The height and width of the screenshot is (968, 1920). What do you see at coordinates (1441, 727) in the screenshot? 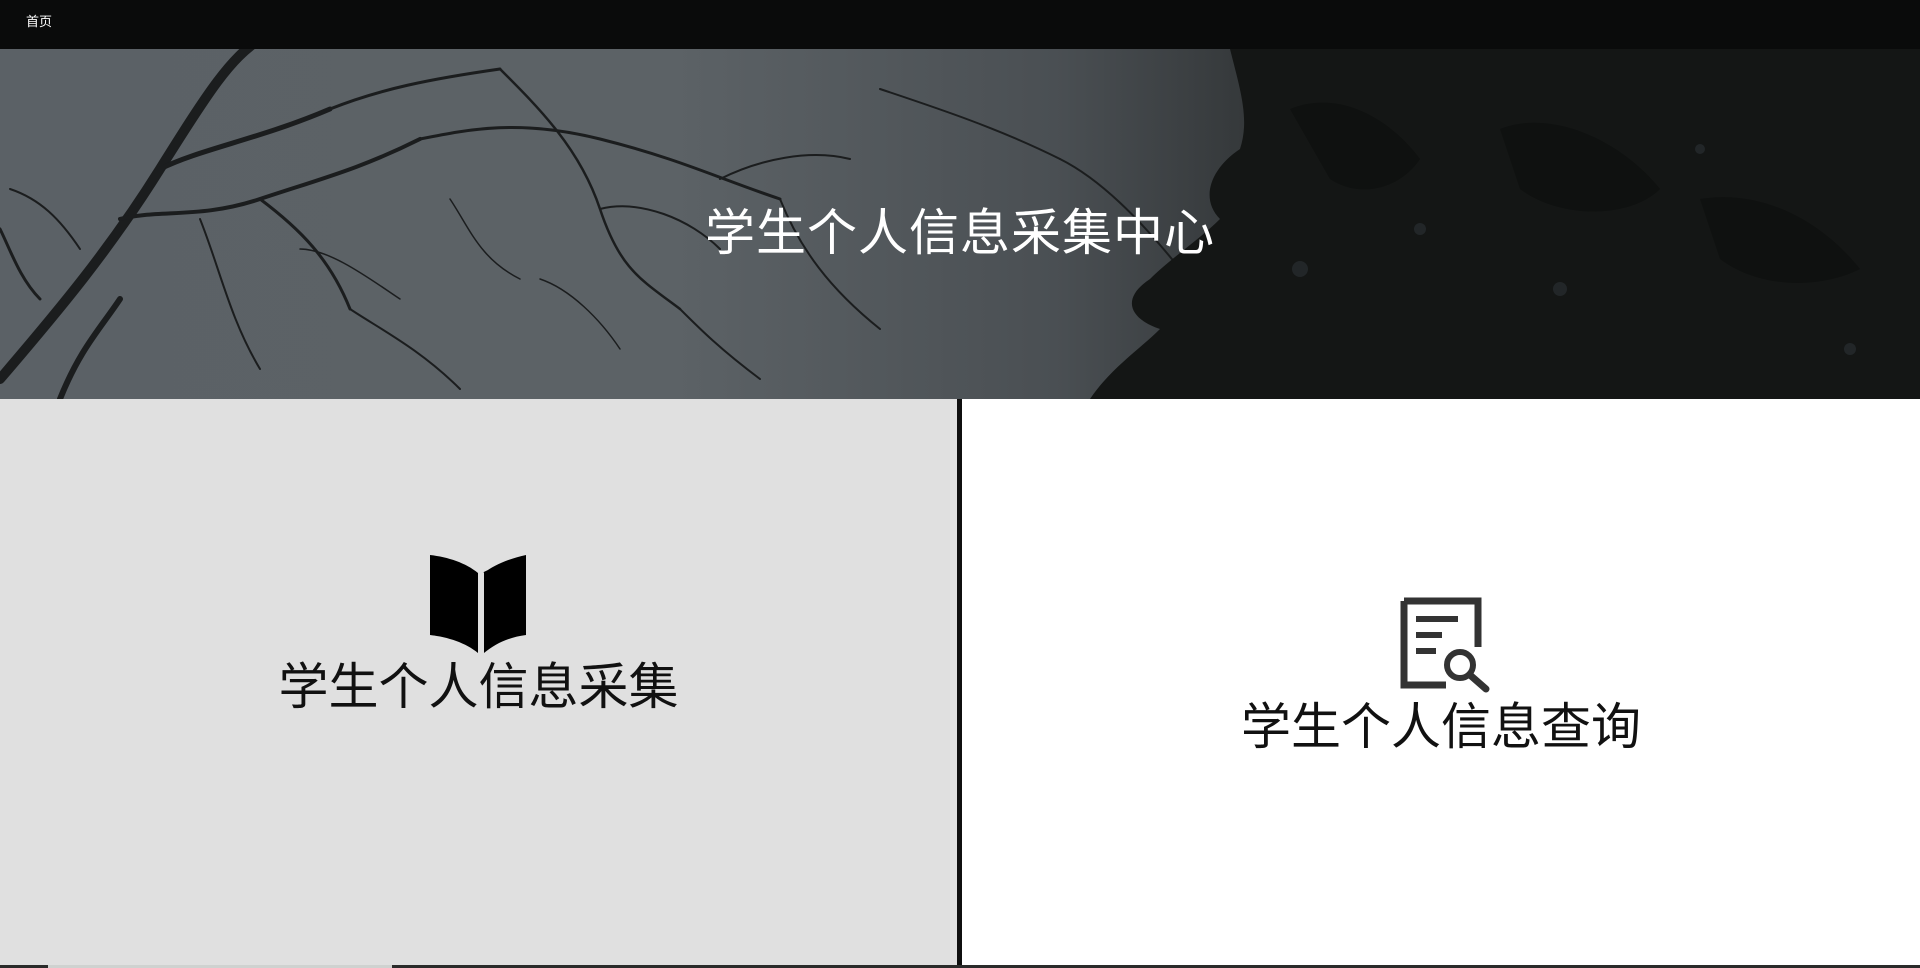
I see `query-info-label: 学生个人信息查询` at bounding box center [1441, 727].